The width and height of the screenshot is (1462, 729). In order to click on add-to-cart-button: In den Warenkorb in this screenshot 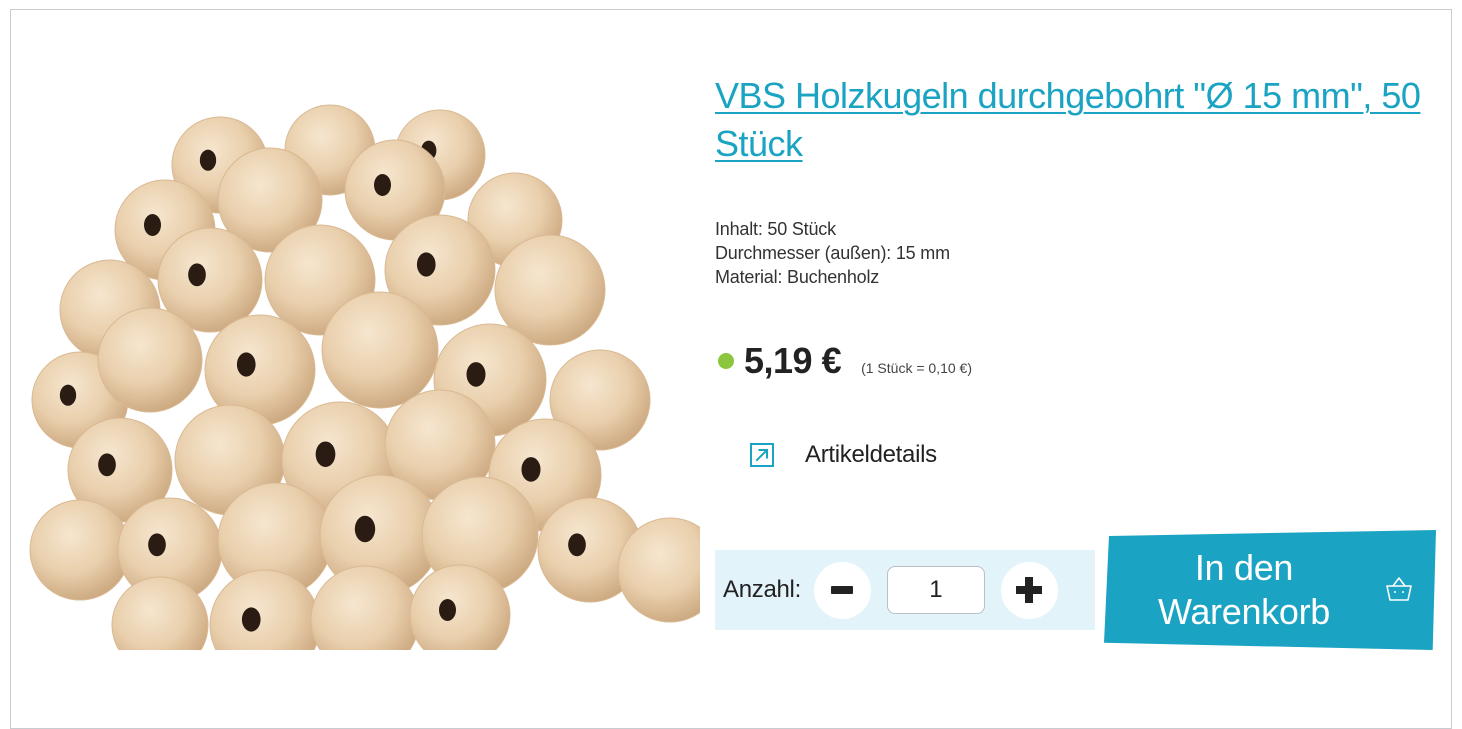, I will do `click(1270, 590)`.